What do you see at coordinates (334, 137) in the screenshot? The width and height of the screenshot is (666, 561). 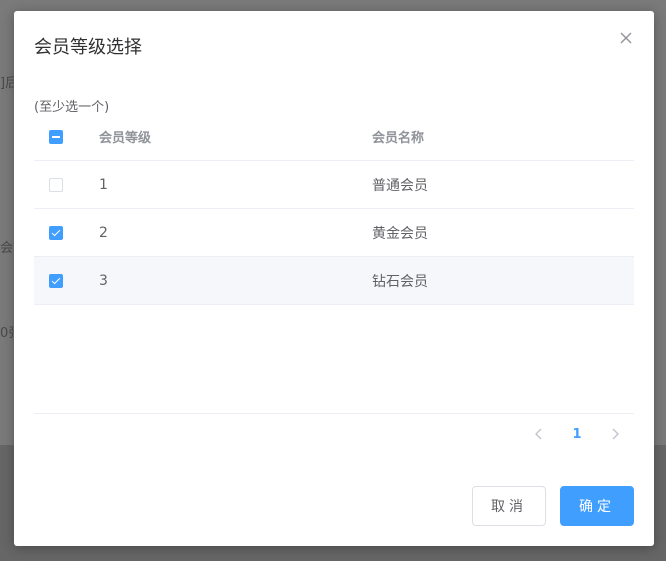 I see `table-header-row: 会员等级 会员名称` at bounding box center [334, 137].